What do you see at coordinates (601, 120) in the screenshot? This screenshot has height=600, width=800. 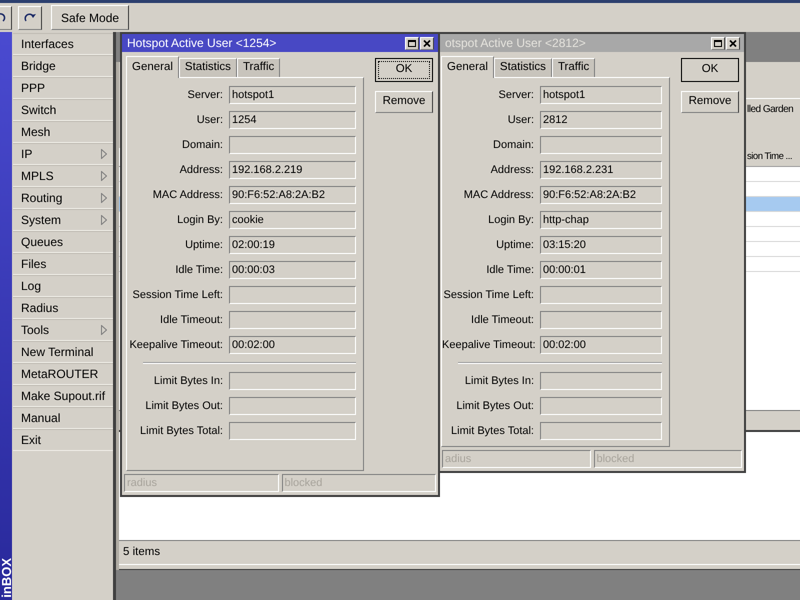 I see `input-field: 2812` at bounding box center [601, 120].